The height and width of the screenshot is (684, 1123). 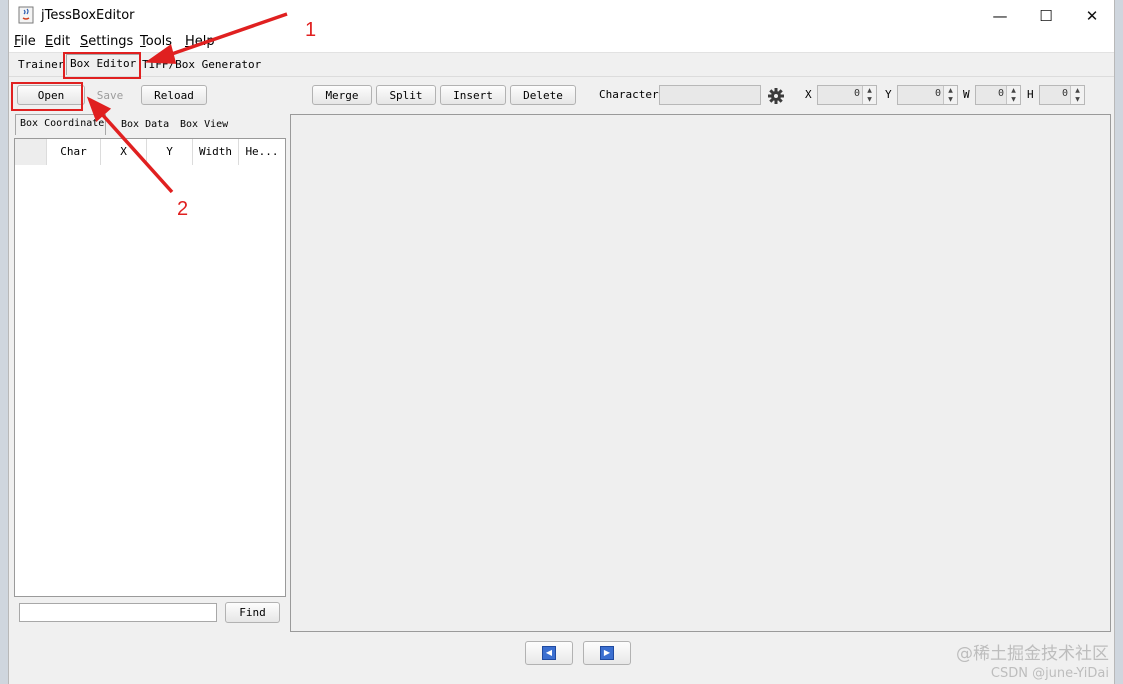 What do you see at coordinates (183, 209) in the screenshot?
I see `annotation-label-2: 2` at bounding box center [183, 209].